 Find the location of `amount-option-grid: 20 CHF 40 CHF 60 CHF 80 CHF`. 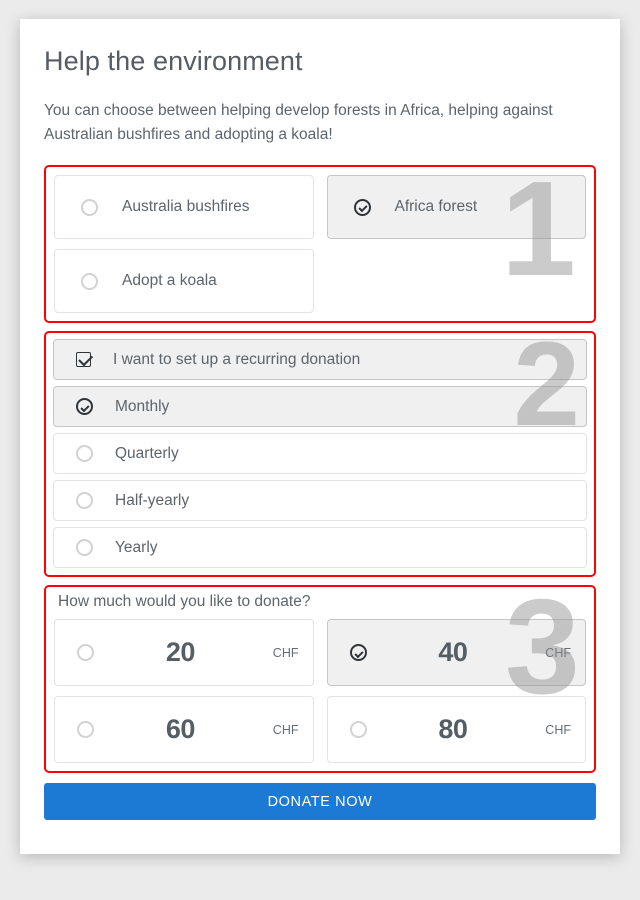

amount-option-grid: 20 CHF 40 CHF 60 CHF 80 CHF is located at coordinates (320, 691).